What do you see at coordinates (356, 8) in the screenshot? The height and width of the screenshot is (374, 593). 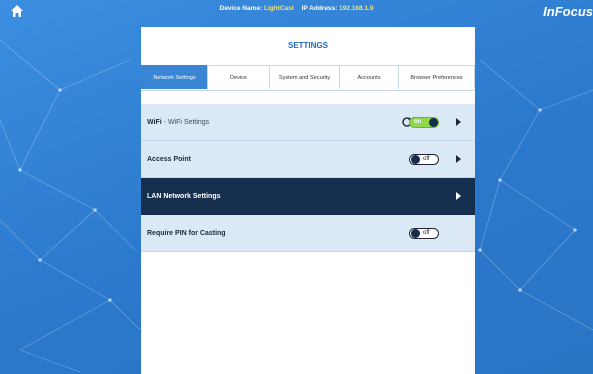 I see `ip-address-value: 192.168.1.9` at bounding box center [356, 8].